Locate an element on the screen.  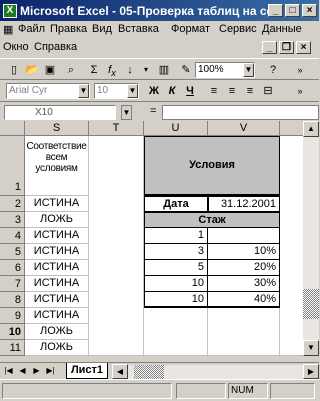
cell-u8: 10 is located at coordinates (176, 300).